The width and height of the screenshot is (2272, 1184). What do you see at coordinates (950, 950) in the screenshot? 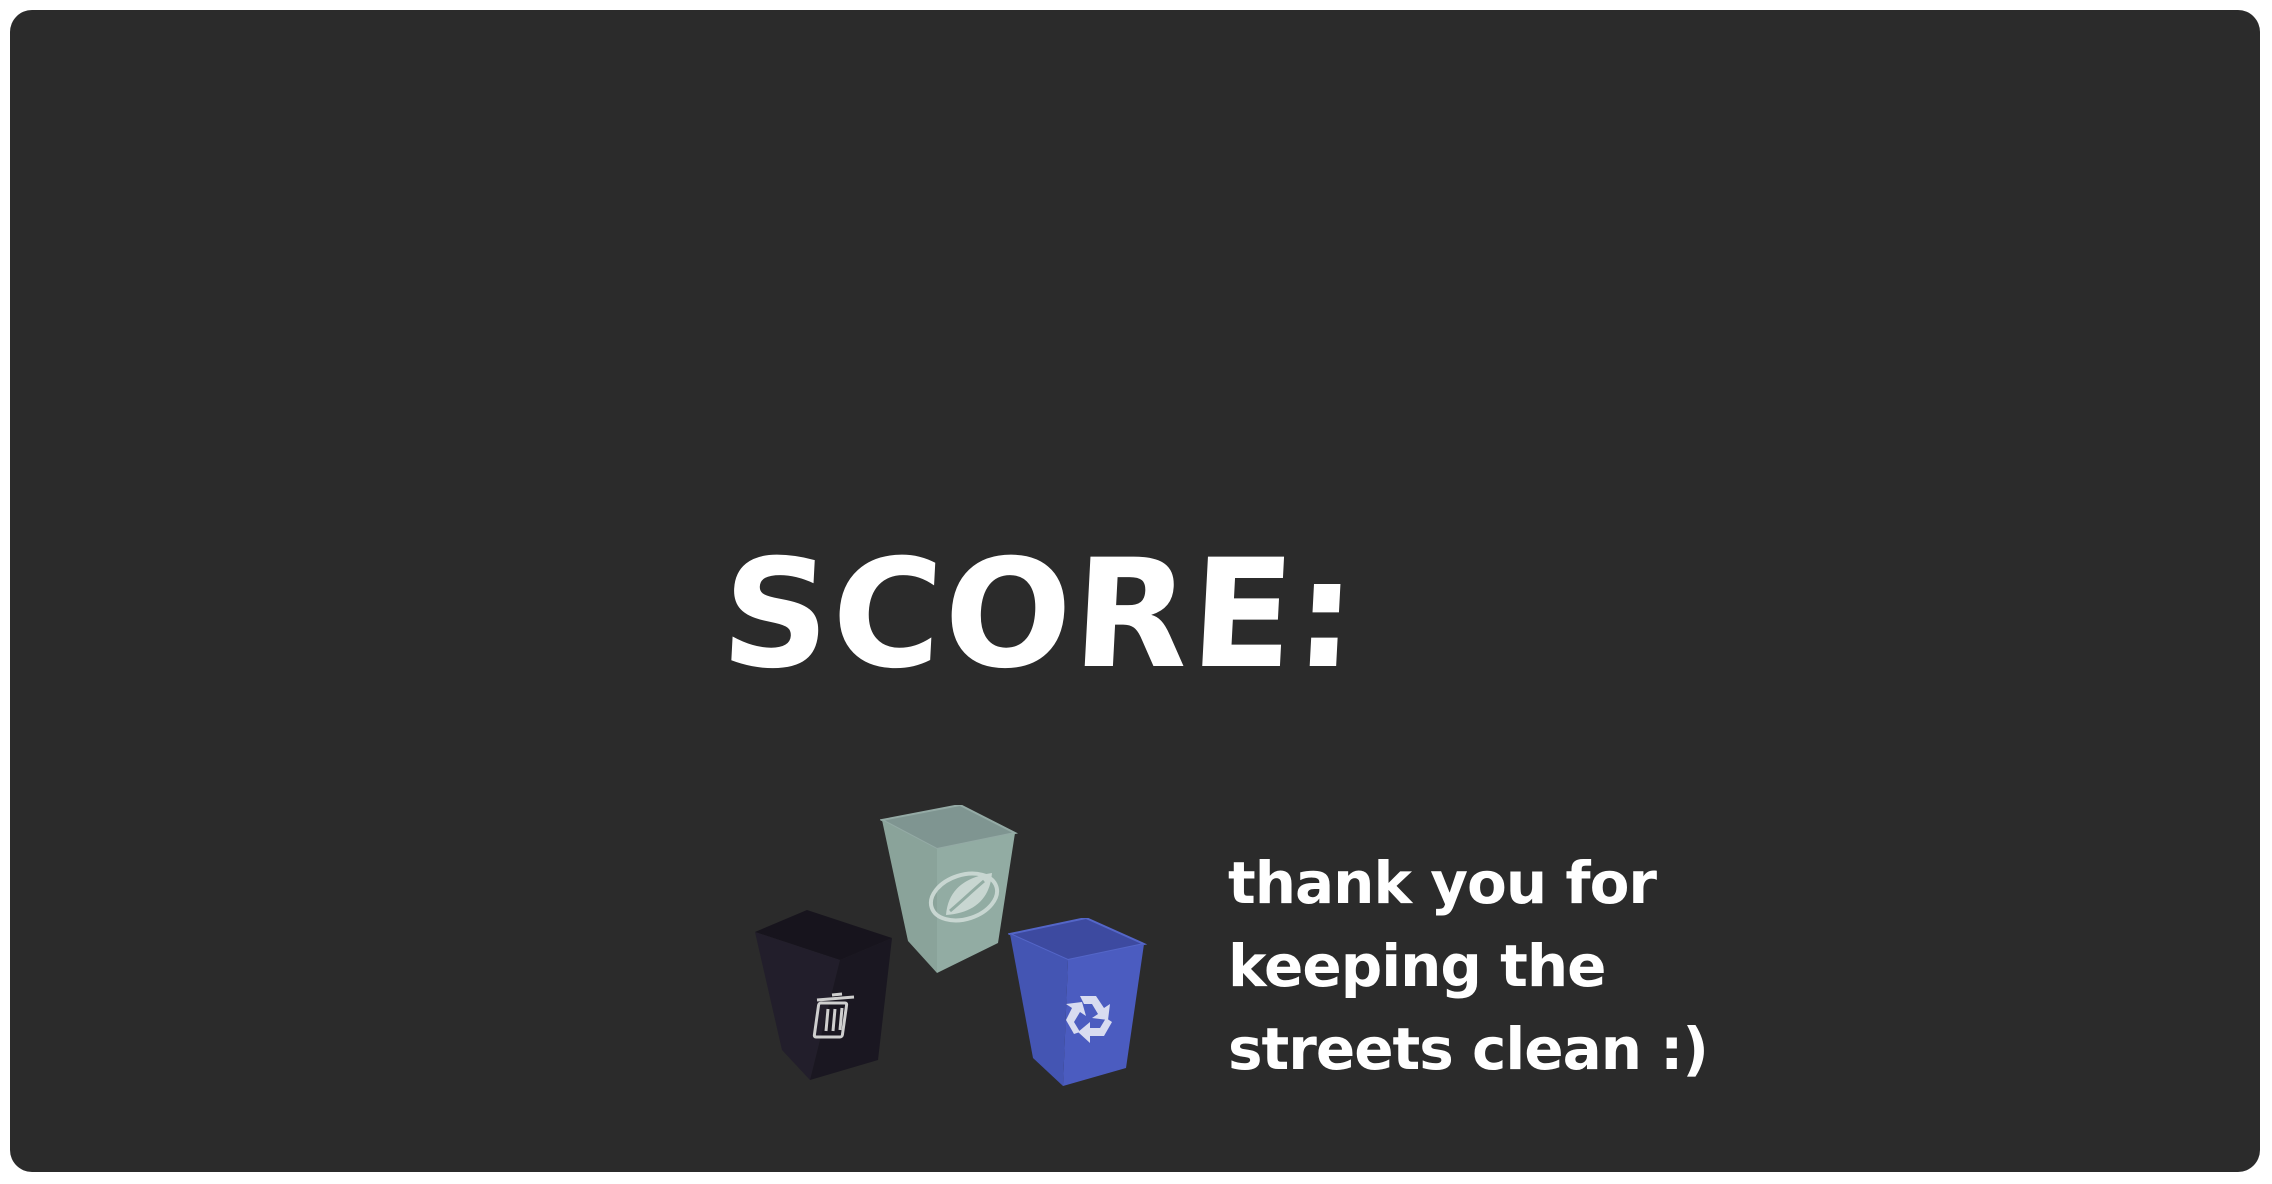
I see `bins-illustration` at bounding box center [950, 950].